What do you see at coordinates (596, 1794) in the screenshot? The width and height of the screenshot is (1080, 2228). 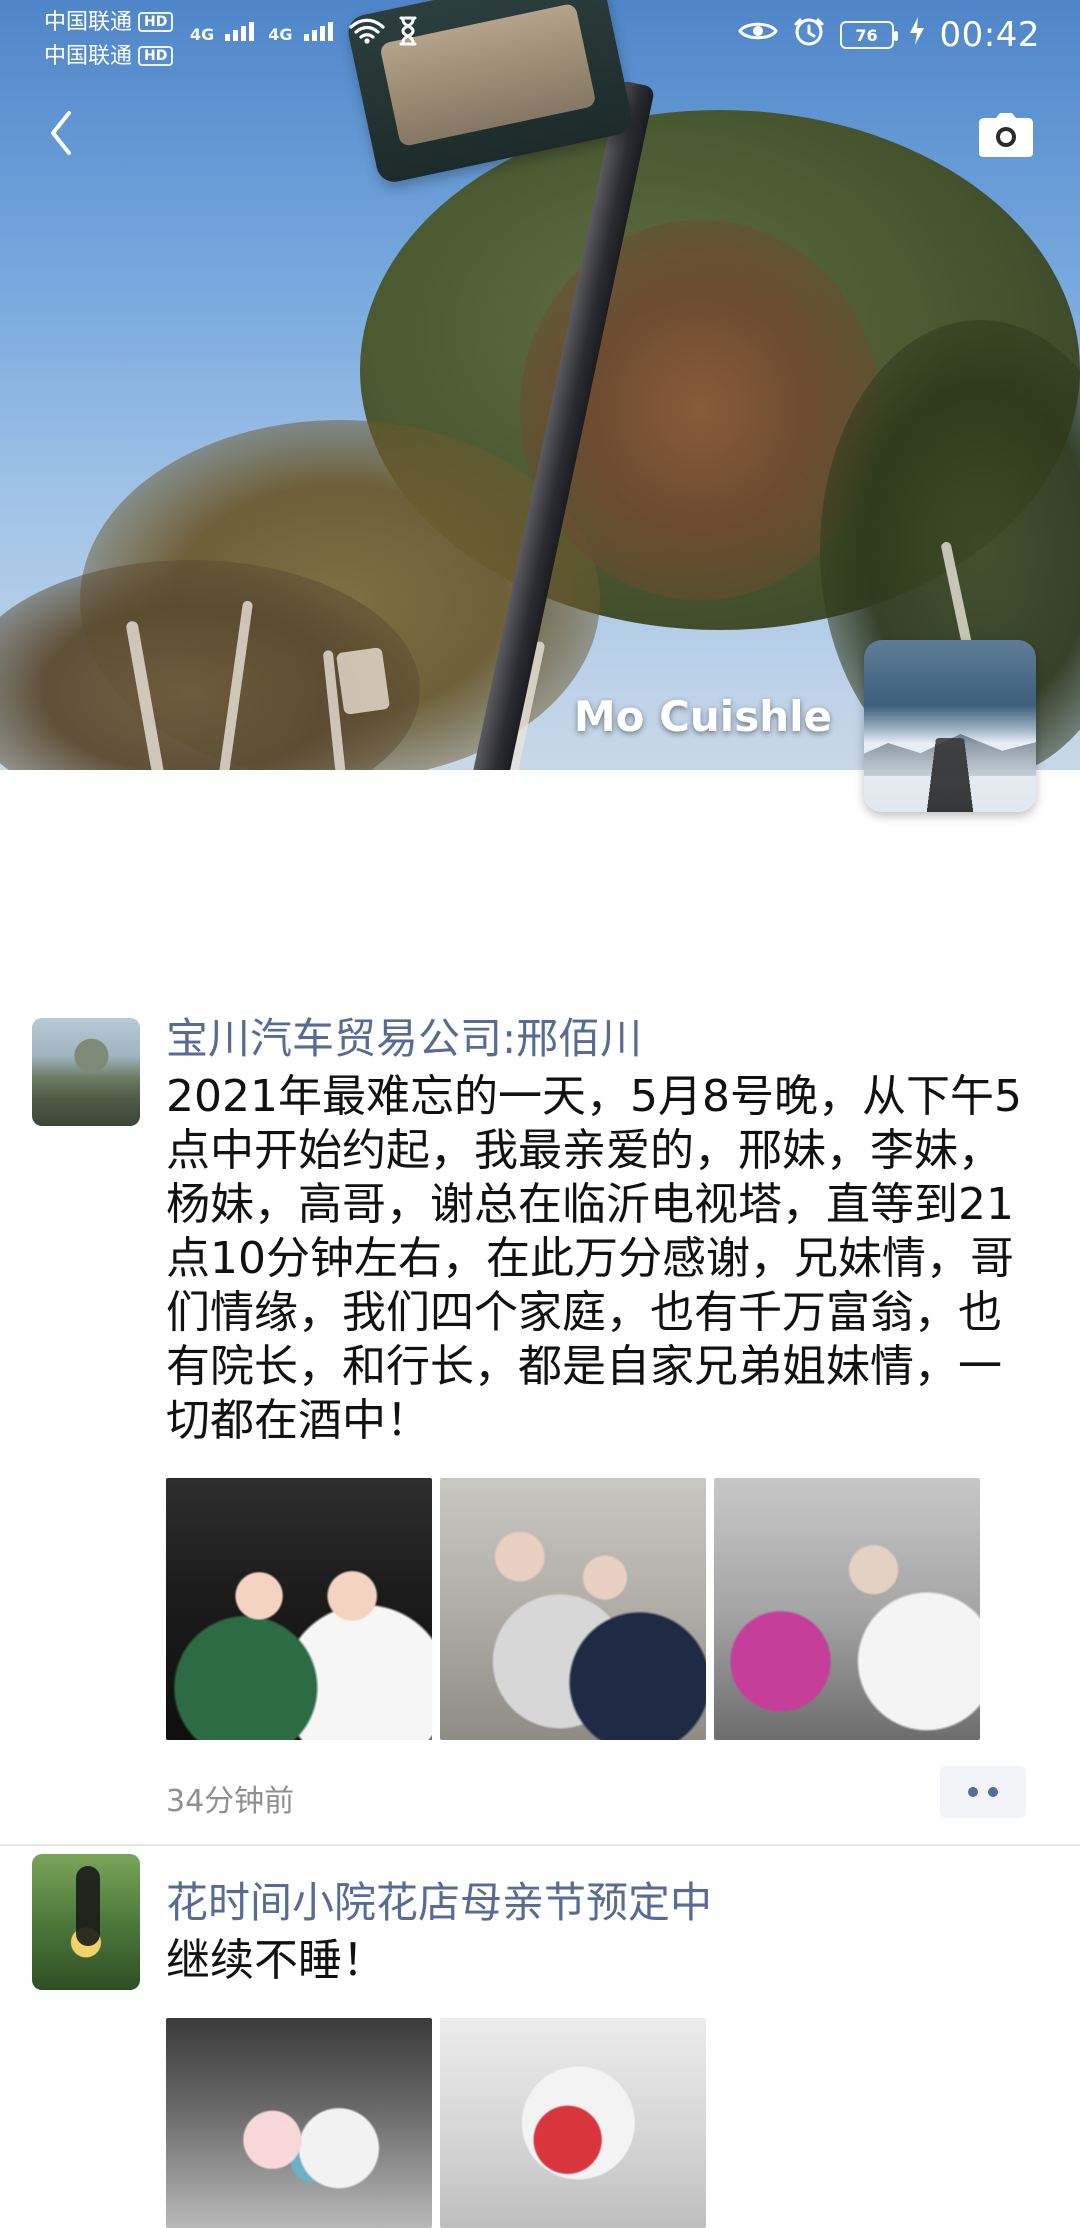 I see `post-meta: 34分钟前` at bounding box center [596, 1794].